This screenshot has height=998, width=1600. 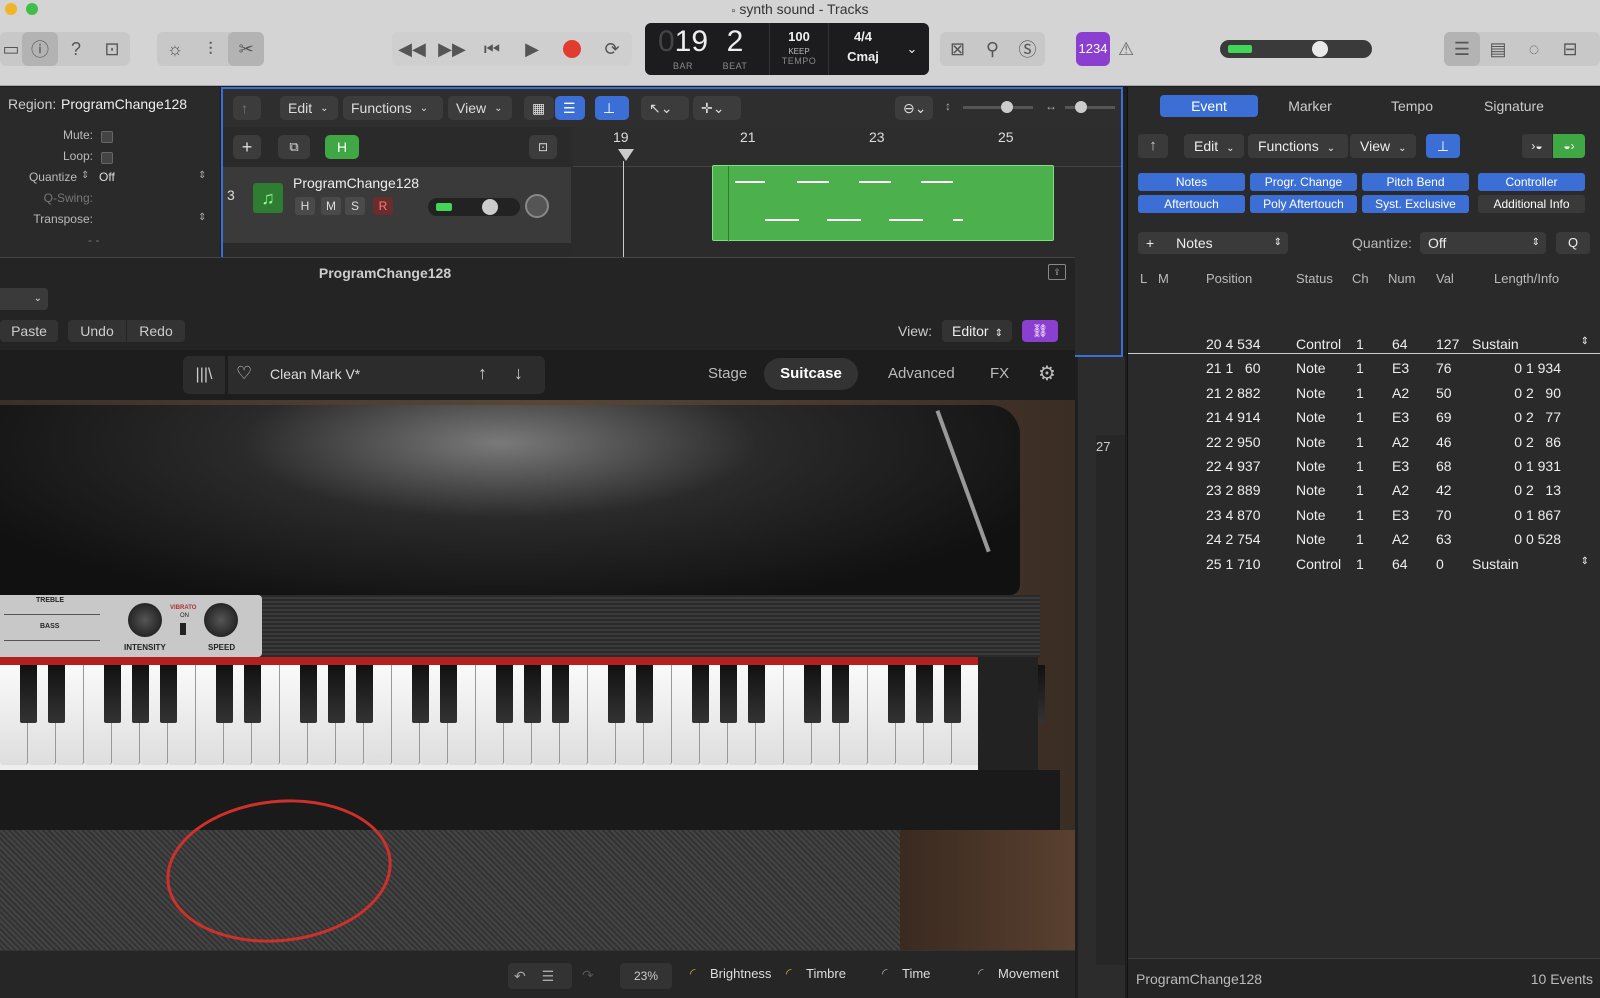 What do you see at coordinates (492, 49) in the screenshot?
I see `go-to-beginning-icon: ⏮` at bounding box center [492, 49].